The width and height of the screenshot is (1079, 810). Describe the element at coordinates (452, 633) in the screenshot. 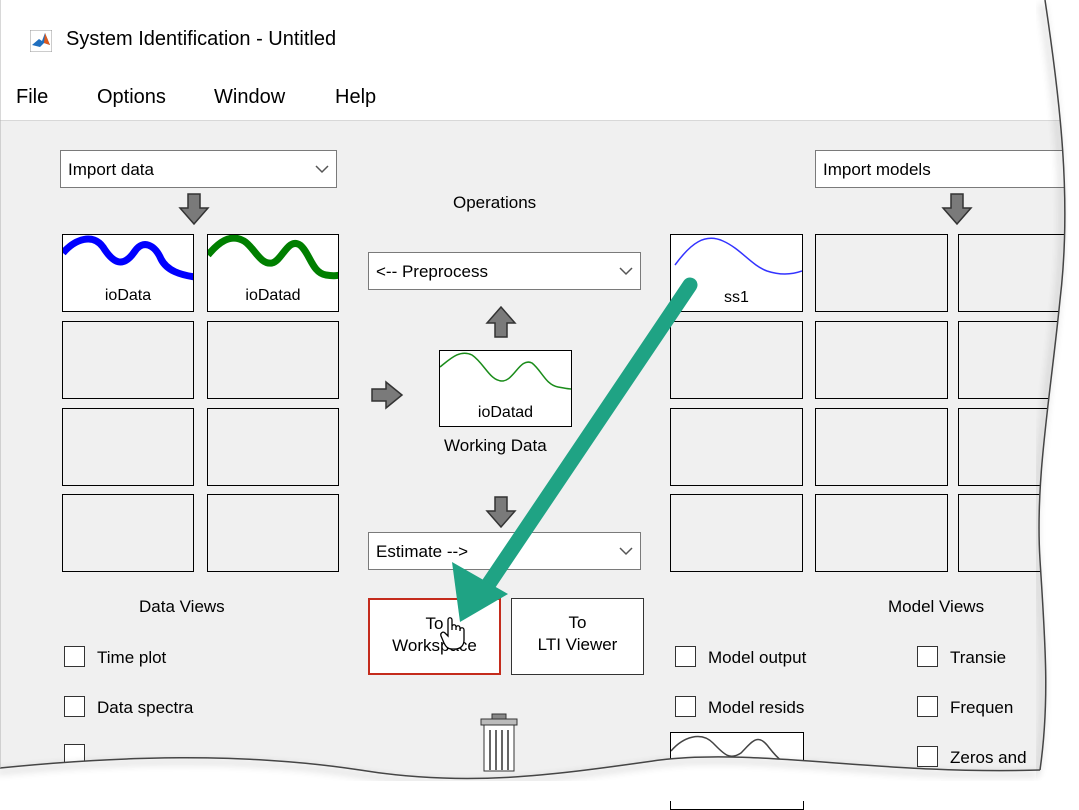

I see `hand-cursor-icon` at that location.